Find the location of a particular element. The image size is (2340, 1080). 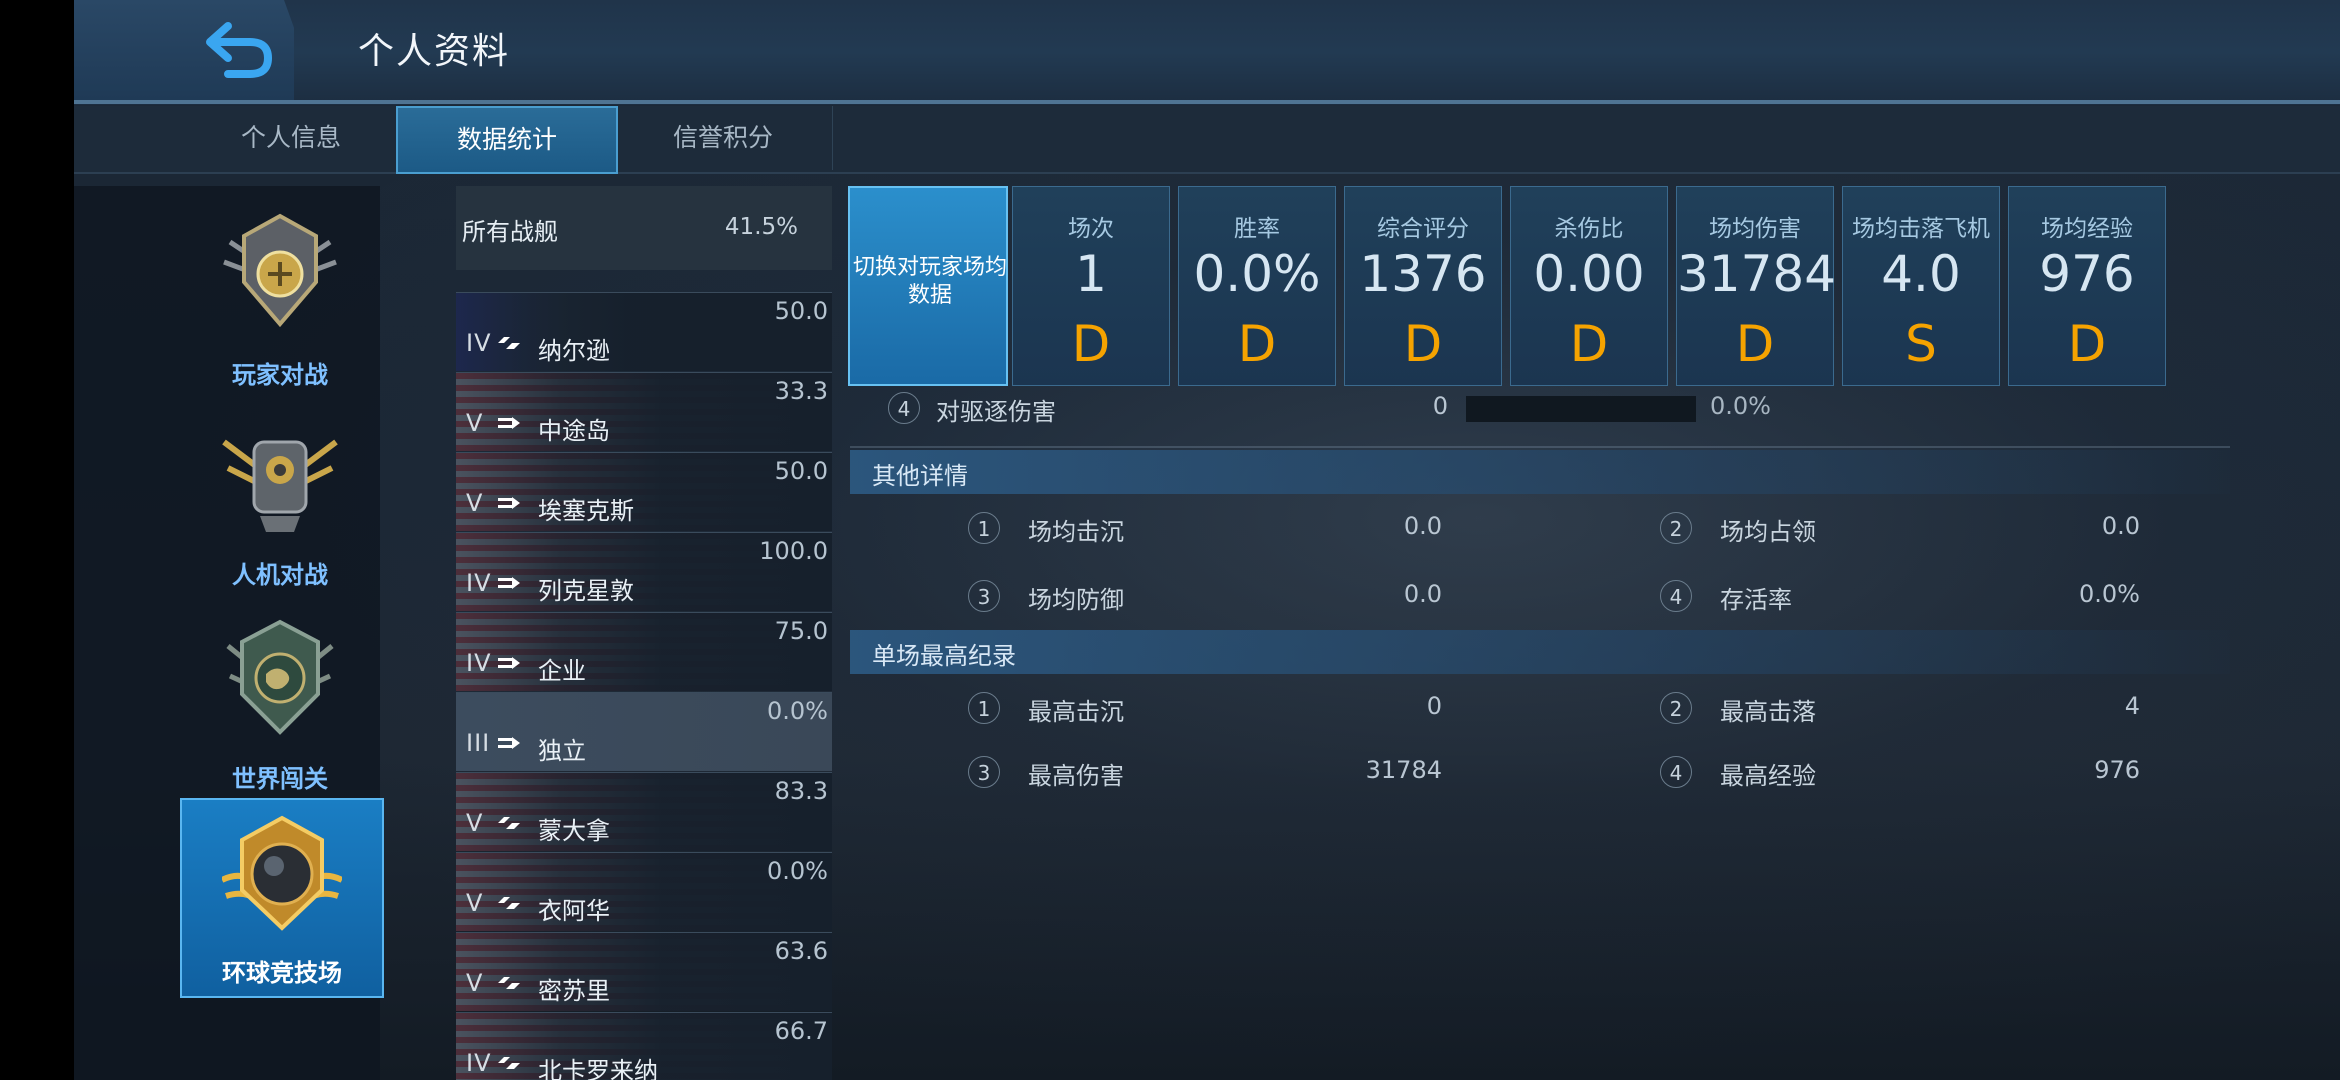

mode-label: 环球竞技场 is located at coordinates (282, 973).